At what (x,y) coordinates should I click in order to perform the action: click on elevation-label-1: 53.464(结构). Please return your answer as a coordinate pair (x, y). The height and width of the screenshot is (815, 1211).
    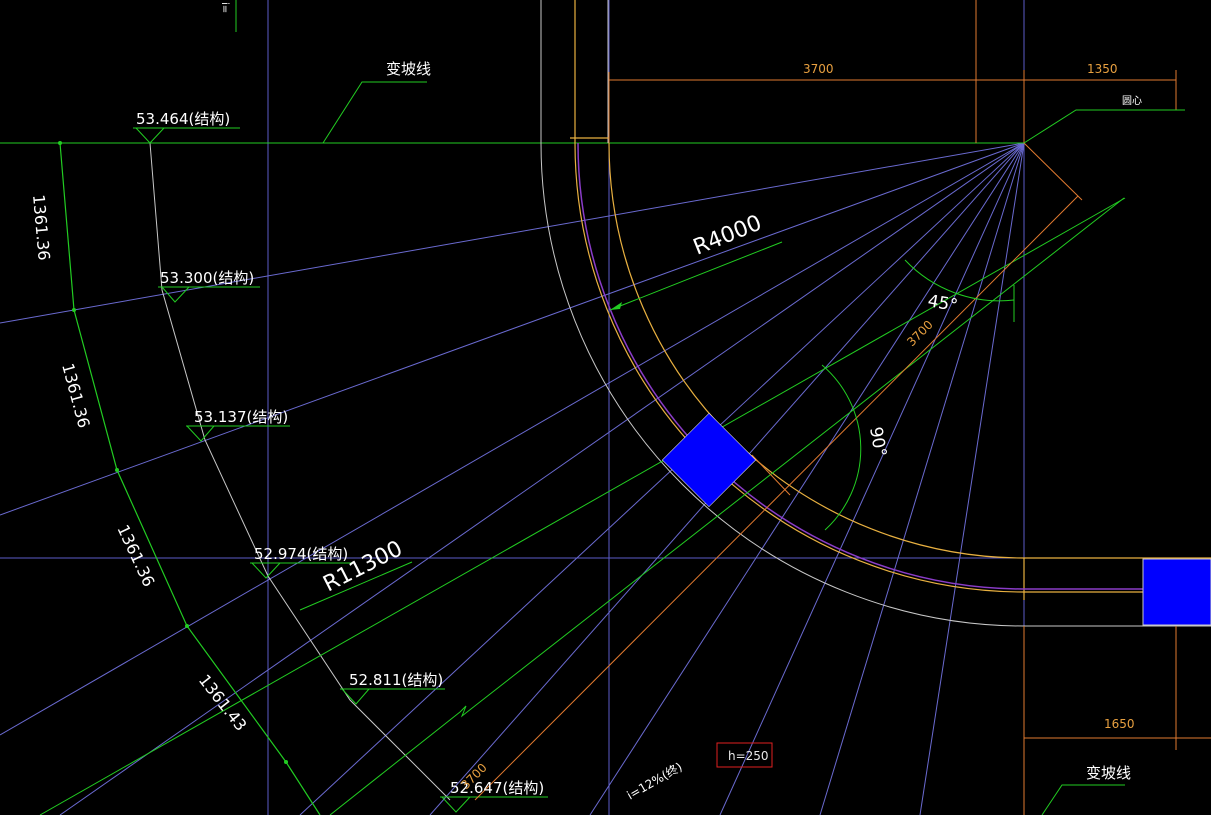
    Looking at the image, I should click on (183, 119).